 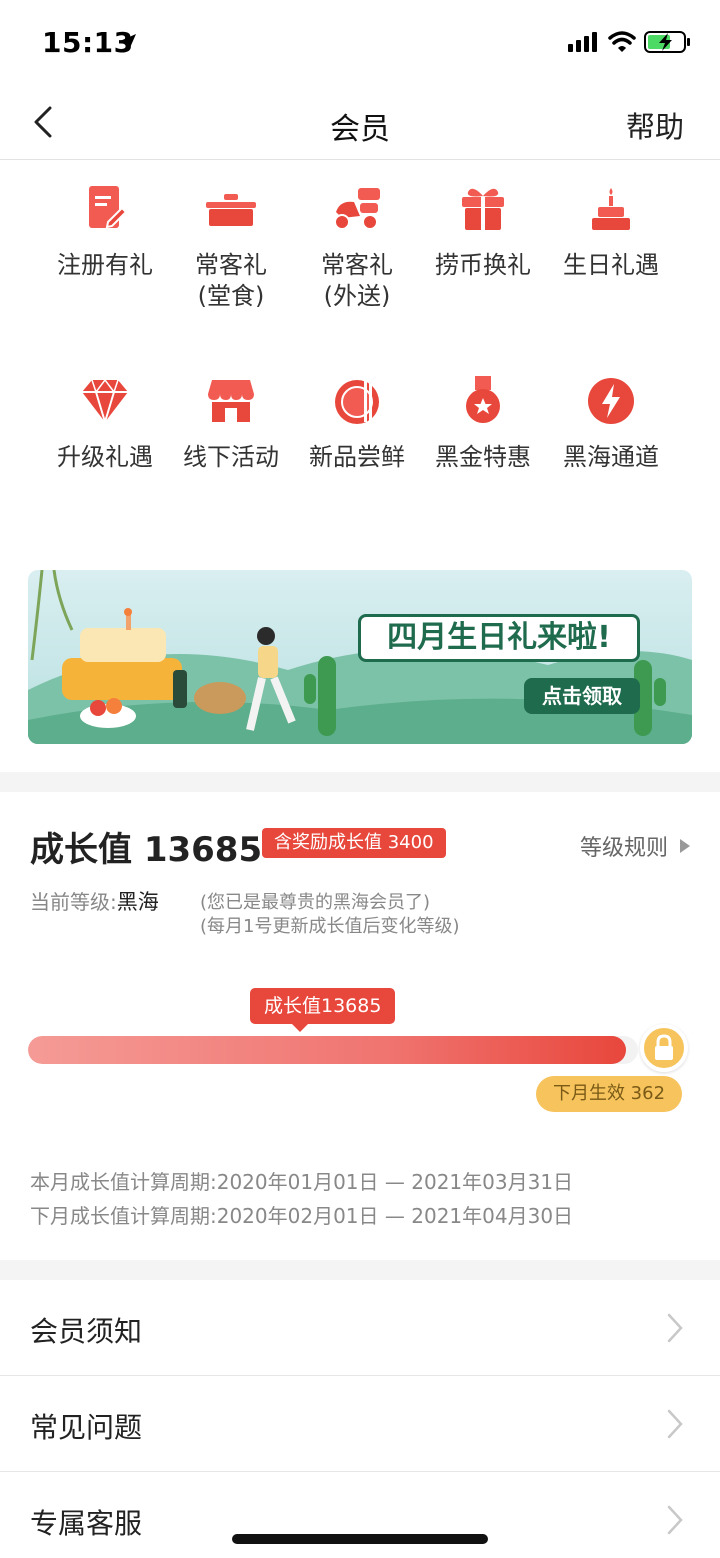 I want to click on diamond-icon, so click(x=105, y=402).